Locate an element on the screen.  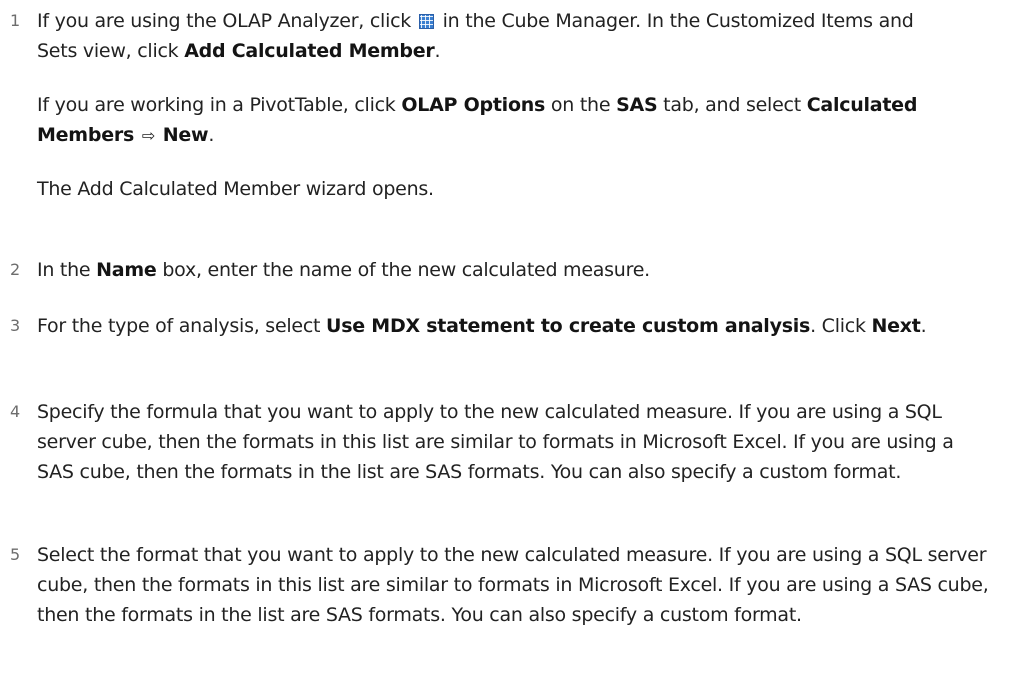
step-number: 5 is located at coordinates (15, 554).